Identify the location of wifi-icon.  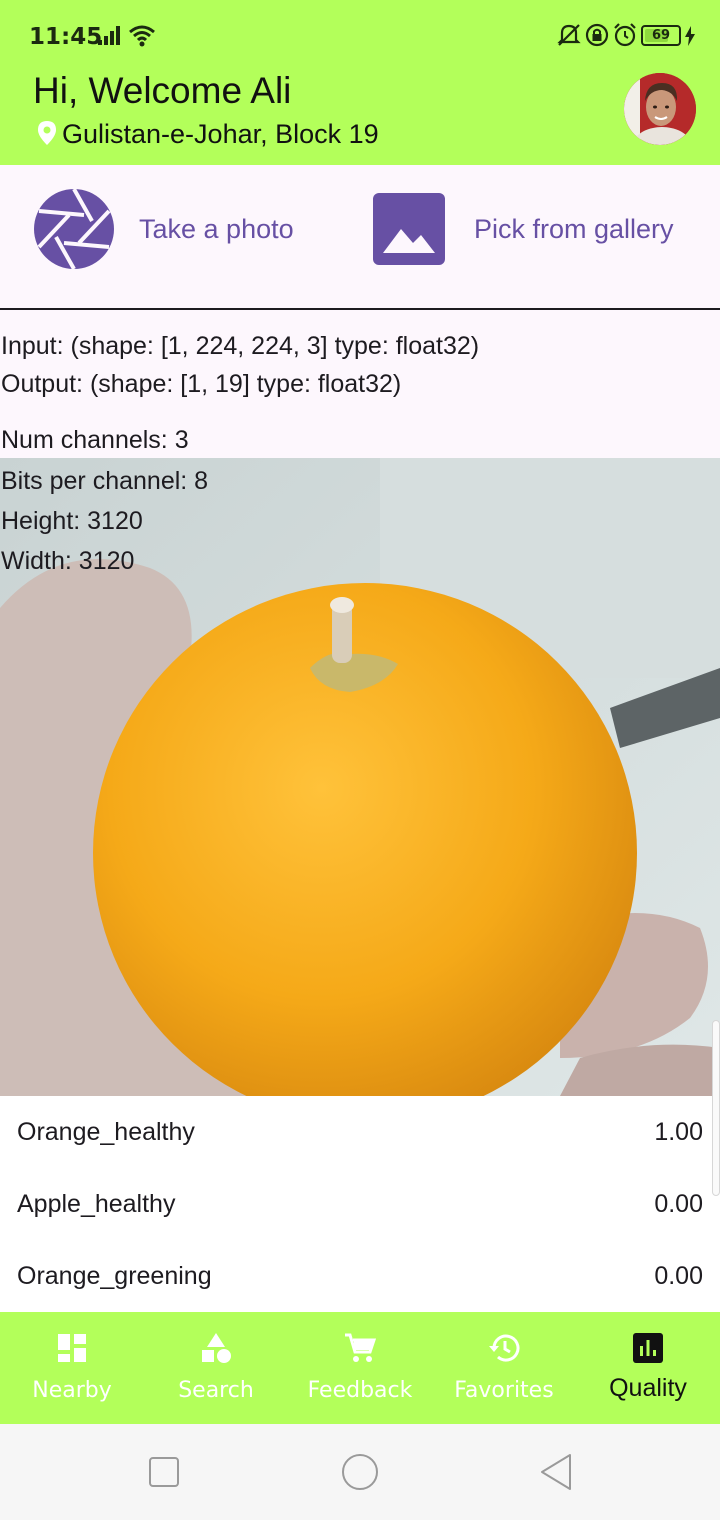
(142, 36).